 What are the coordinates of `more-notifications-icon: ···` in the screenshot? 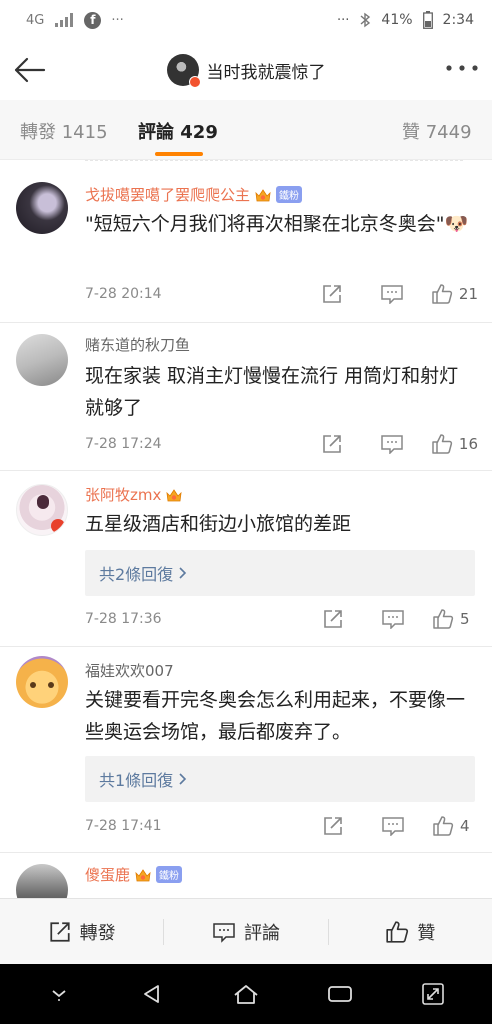 It's located at (117, 20).